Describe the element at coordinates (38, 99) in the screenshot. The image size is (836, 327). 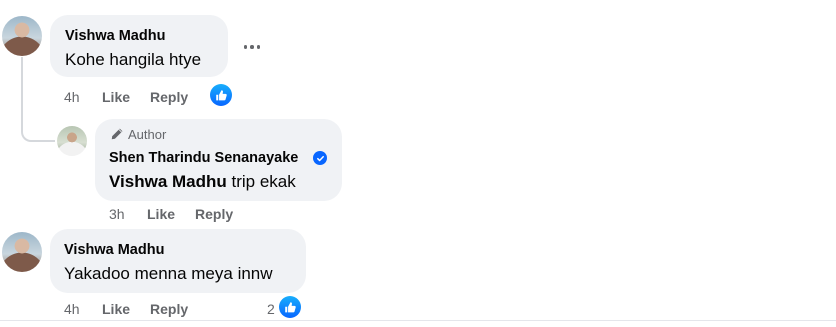
I see `reply-thread-line` at that location.